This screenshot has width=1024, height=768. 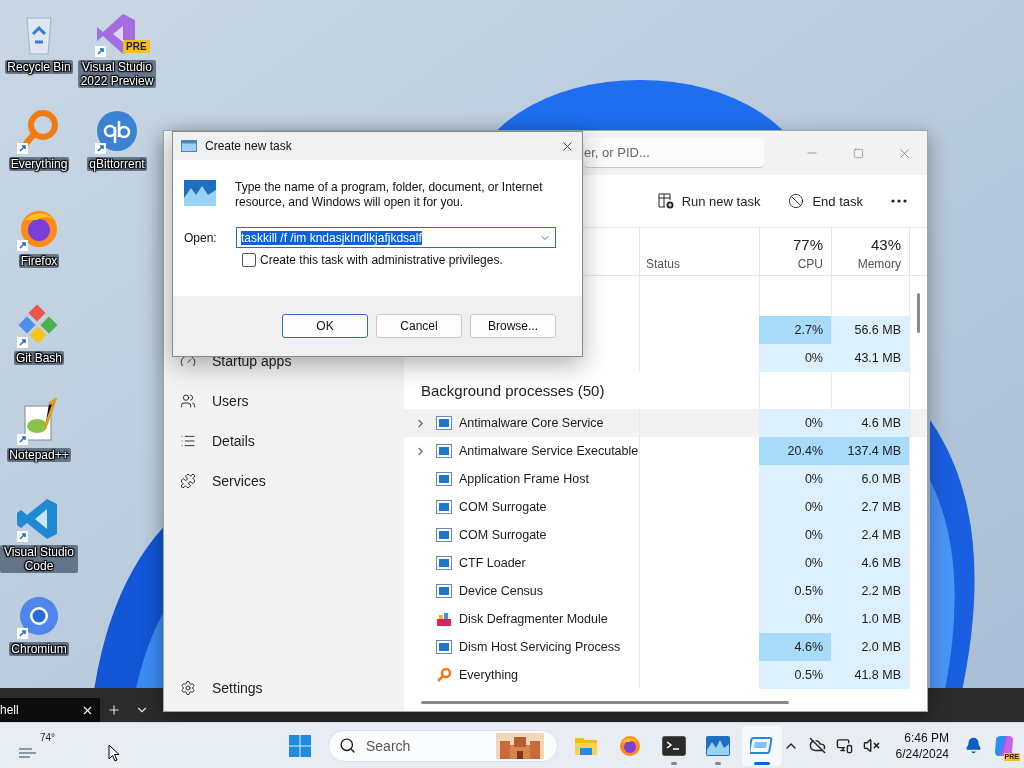 I want to click on nav-item: Settings, so click(x=284, y=688).